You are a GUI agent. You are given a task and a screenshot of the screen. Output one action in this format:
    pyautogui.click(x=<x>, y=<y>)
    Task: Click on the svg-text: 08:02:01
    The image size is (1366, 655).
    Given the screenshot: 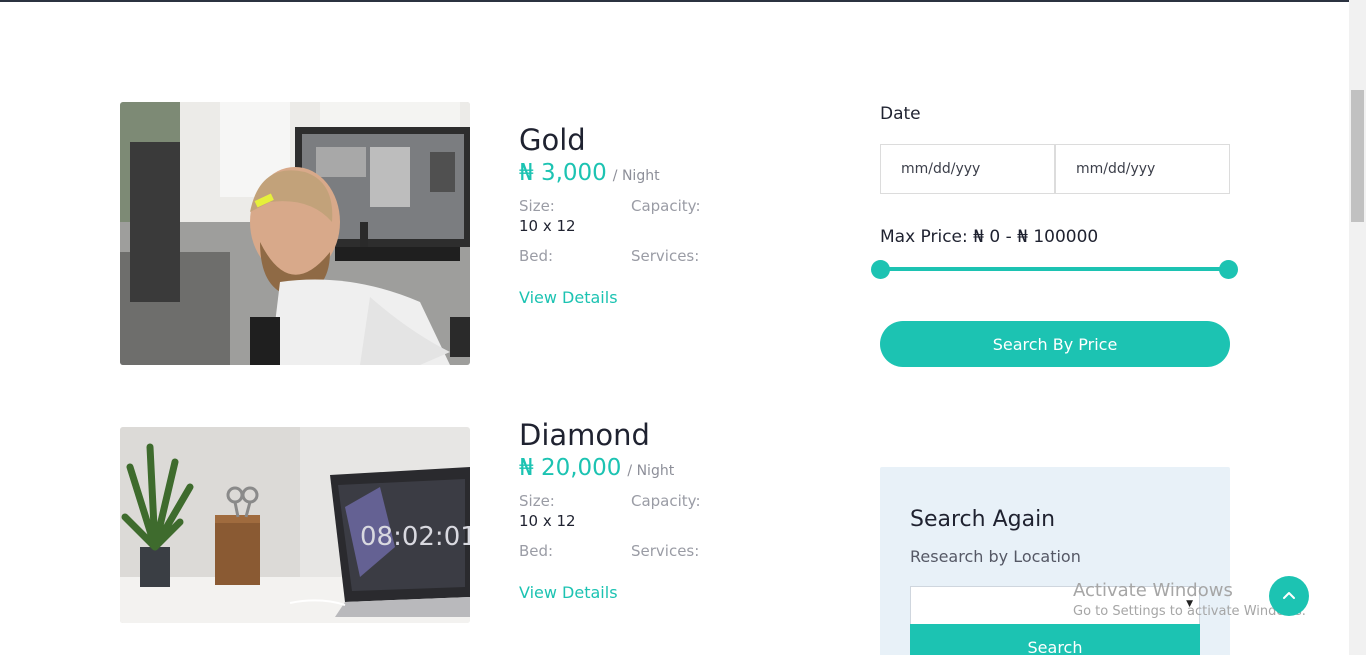 What is the action you would take?
    pyautogui.click(x=415, y=537)
    